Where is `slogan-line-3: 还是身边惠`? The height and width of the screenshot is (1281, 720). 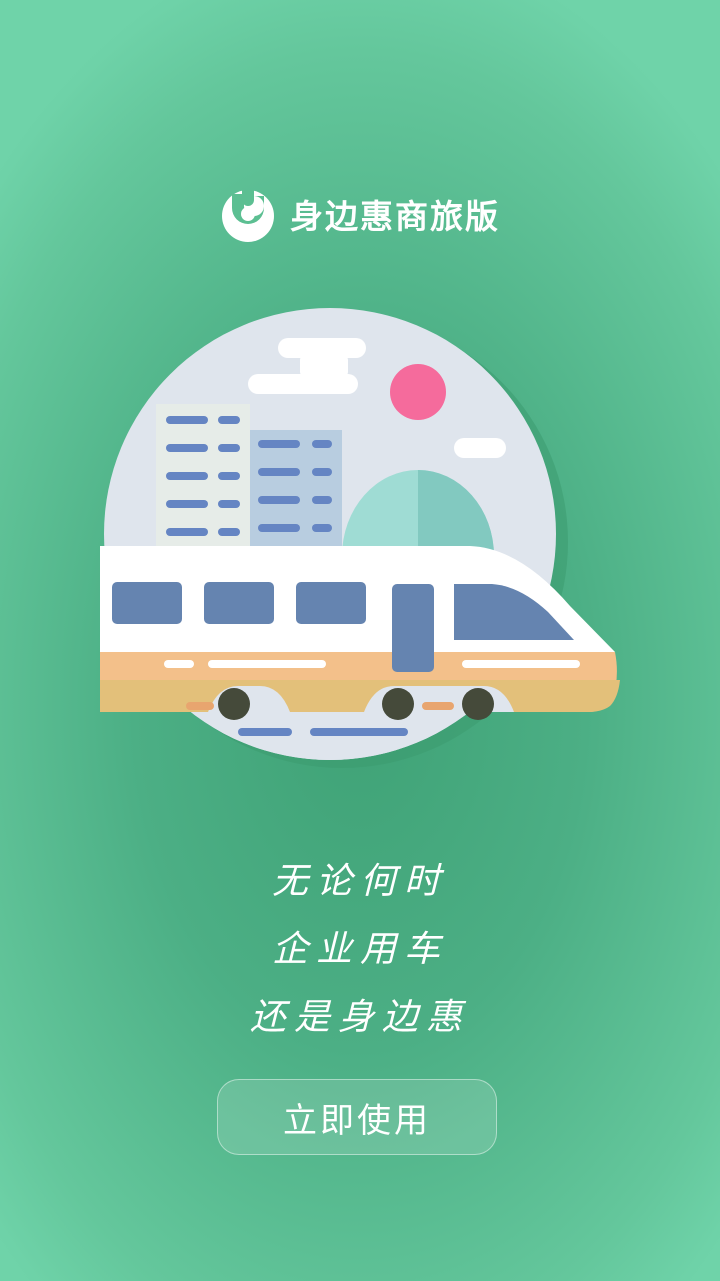
slogan-line-3: 还是身边惠 is located at coordinates (359, 1017).